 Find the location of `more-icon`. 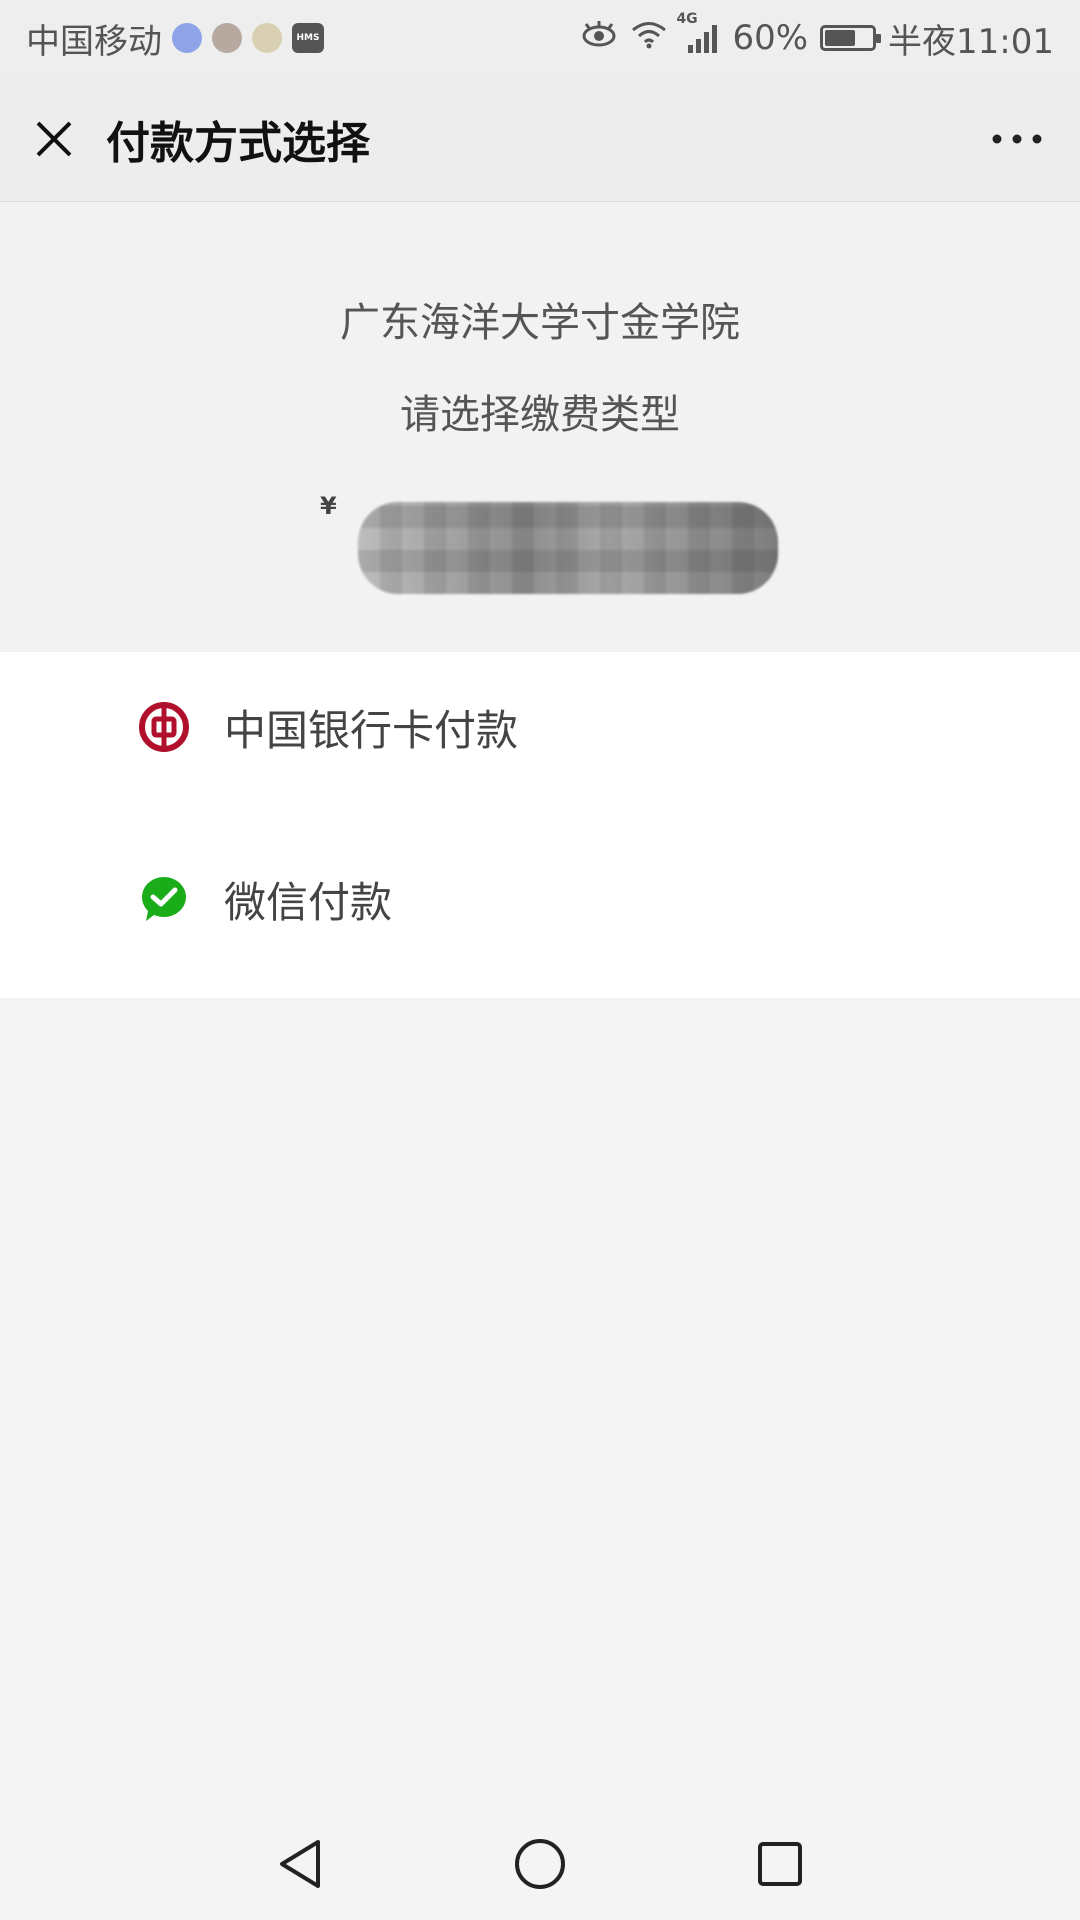

more-icon is located at coordinates (1017, 138).